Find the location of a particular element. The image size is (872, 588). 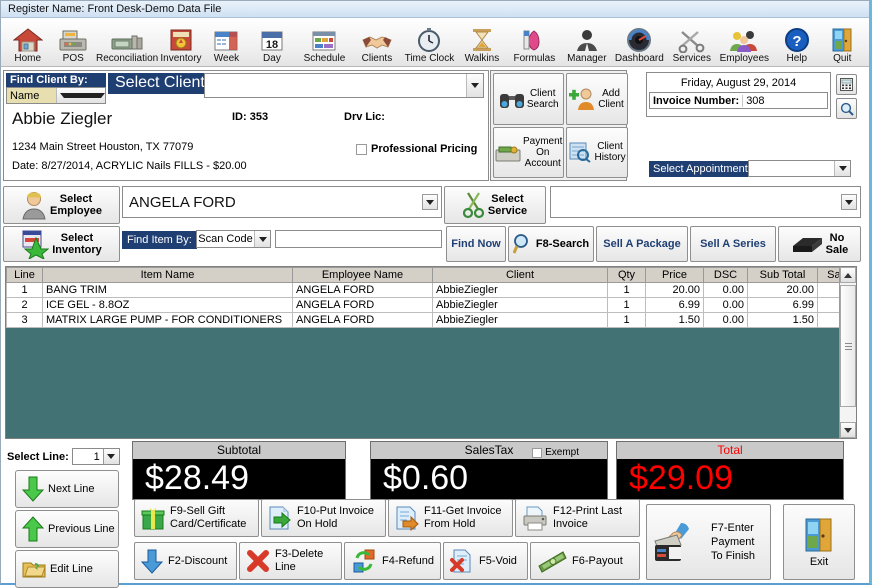

toolbar-item-manager: Manager is located at coordinates (586, 42).